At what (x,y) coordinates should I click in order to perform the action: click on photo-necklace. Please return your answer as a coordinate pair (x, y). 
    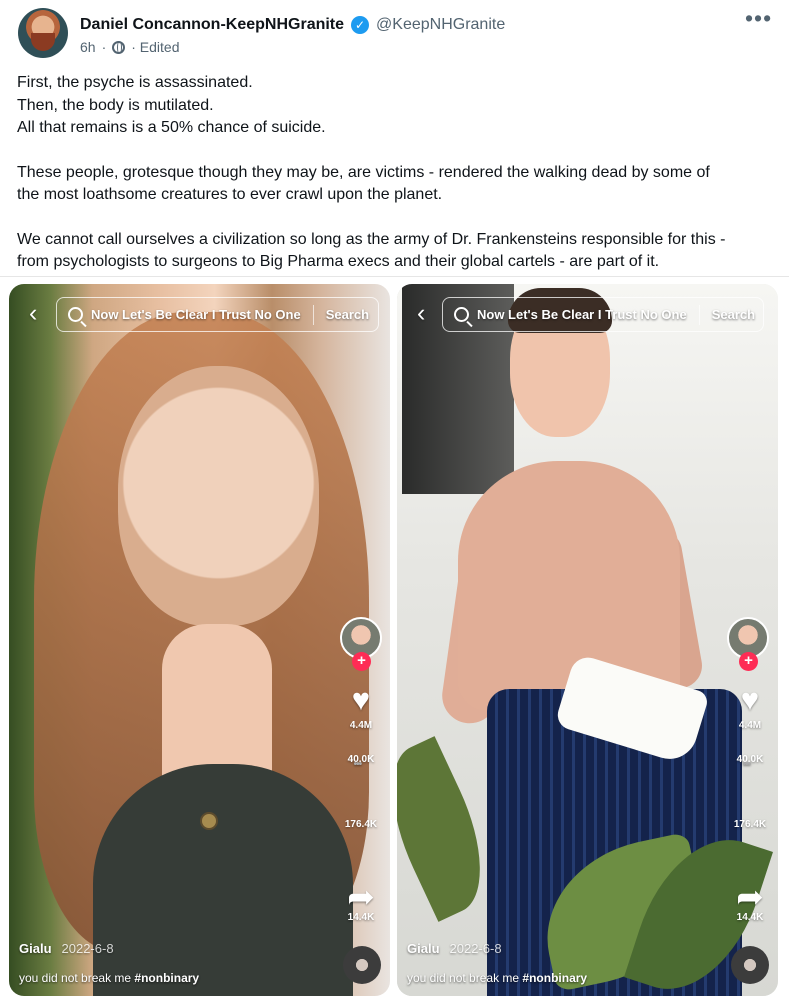
    Looking at the image, I should click on (209, 821).